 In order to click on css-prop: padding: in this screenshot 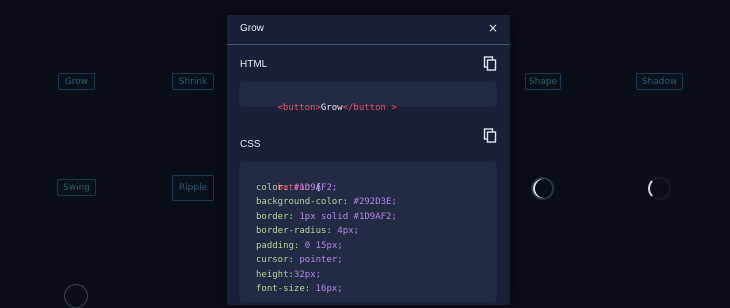, I will do `click(278, 245)`.